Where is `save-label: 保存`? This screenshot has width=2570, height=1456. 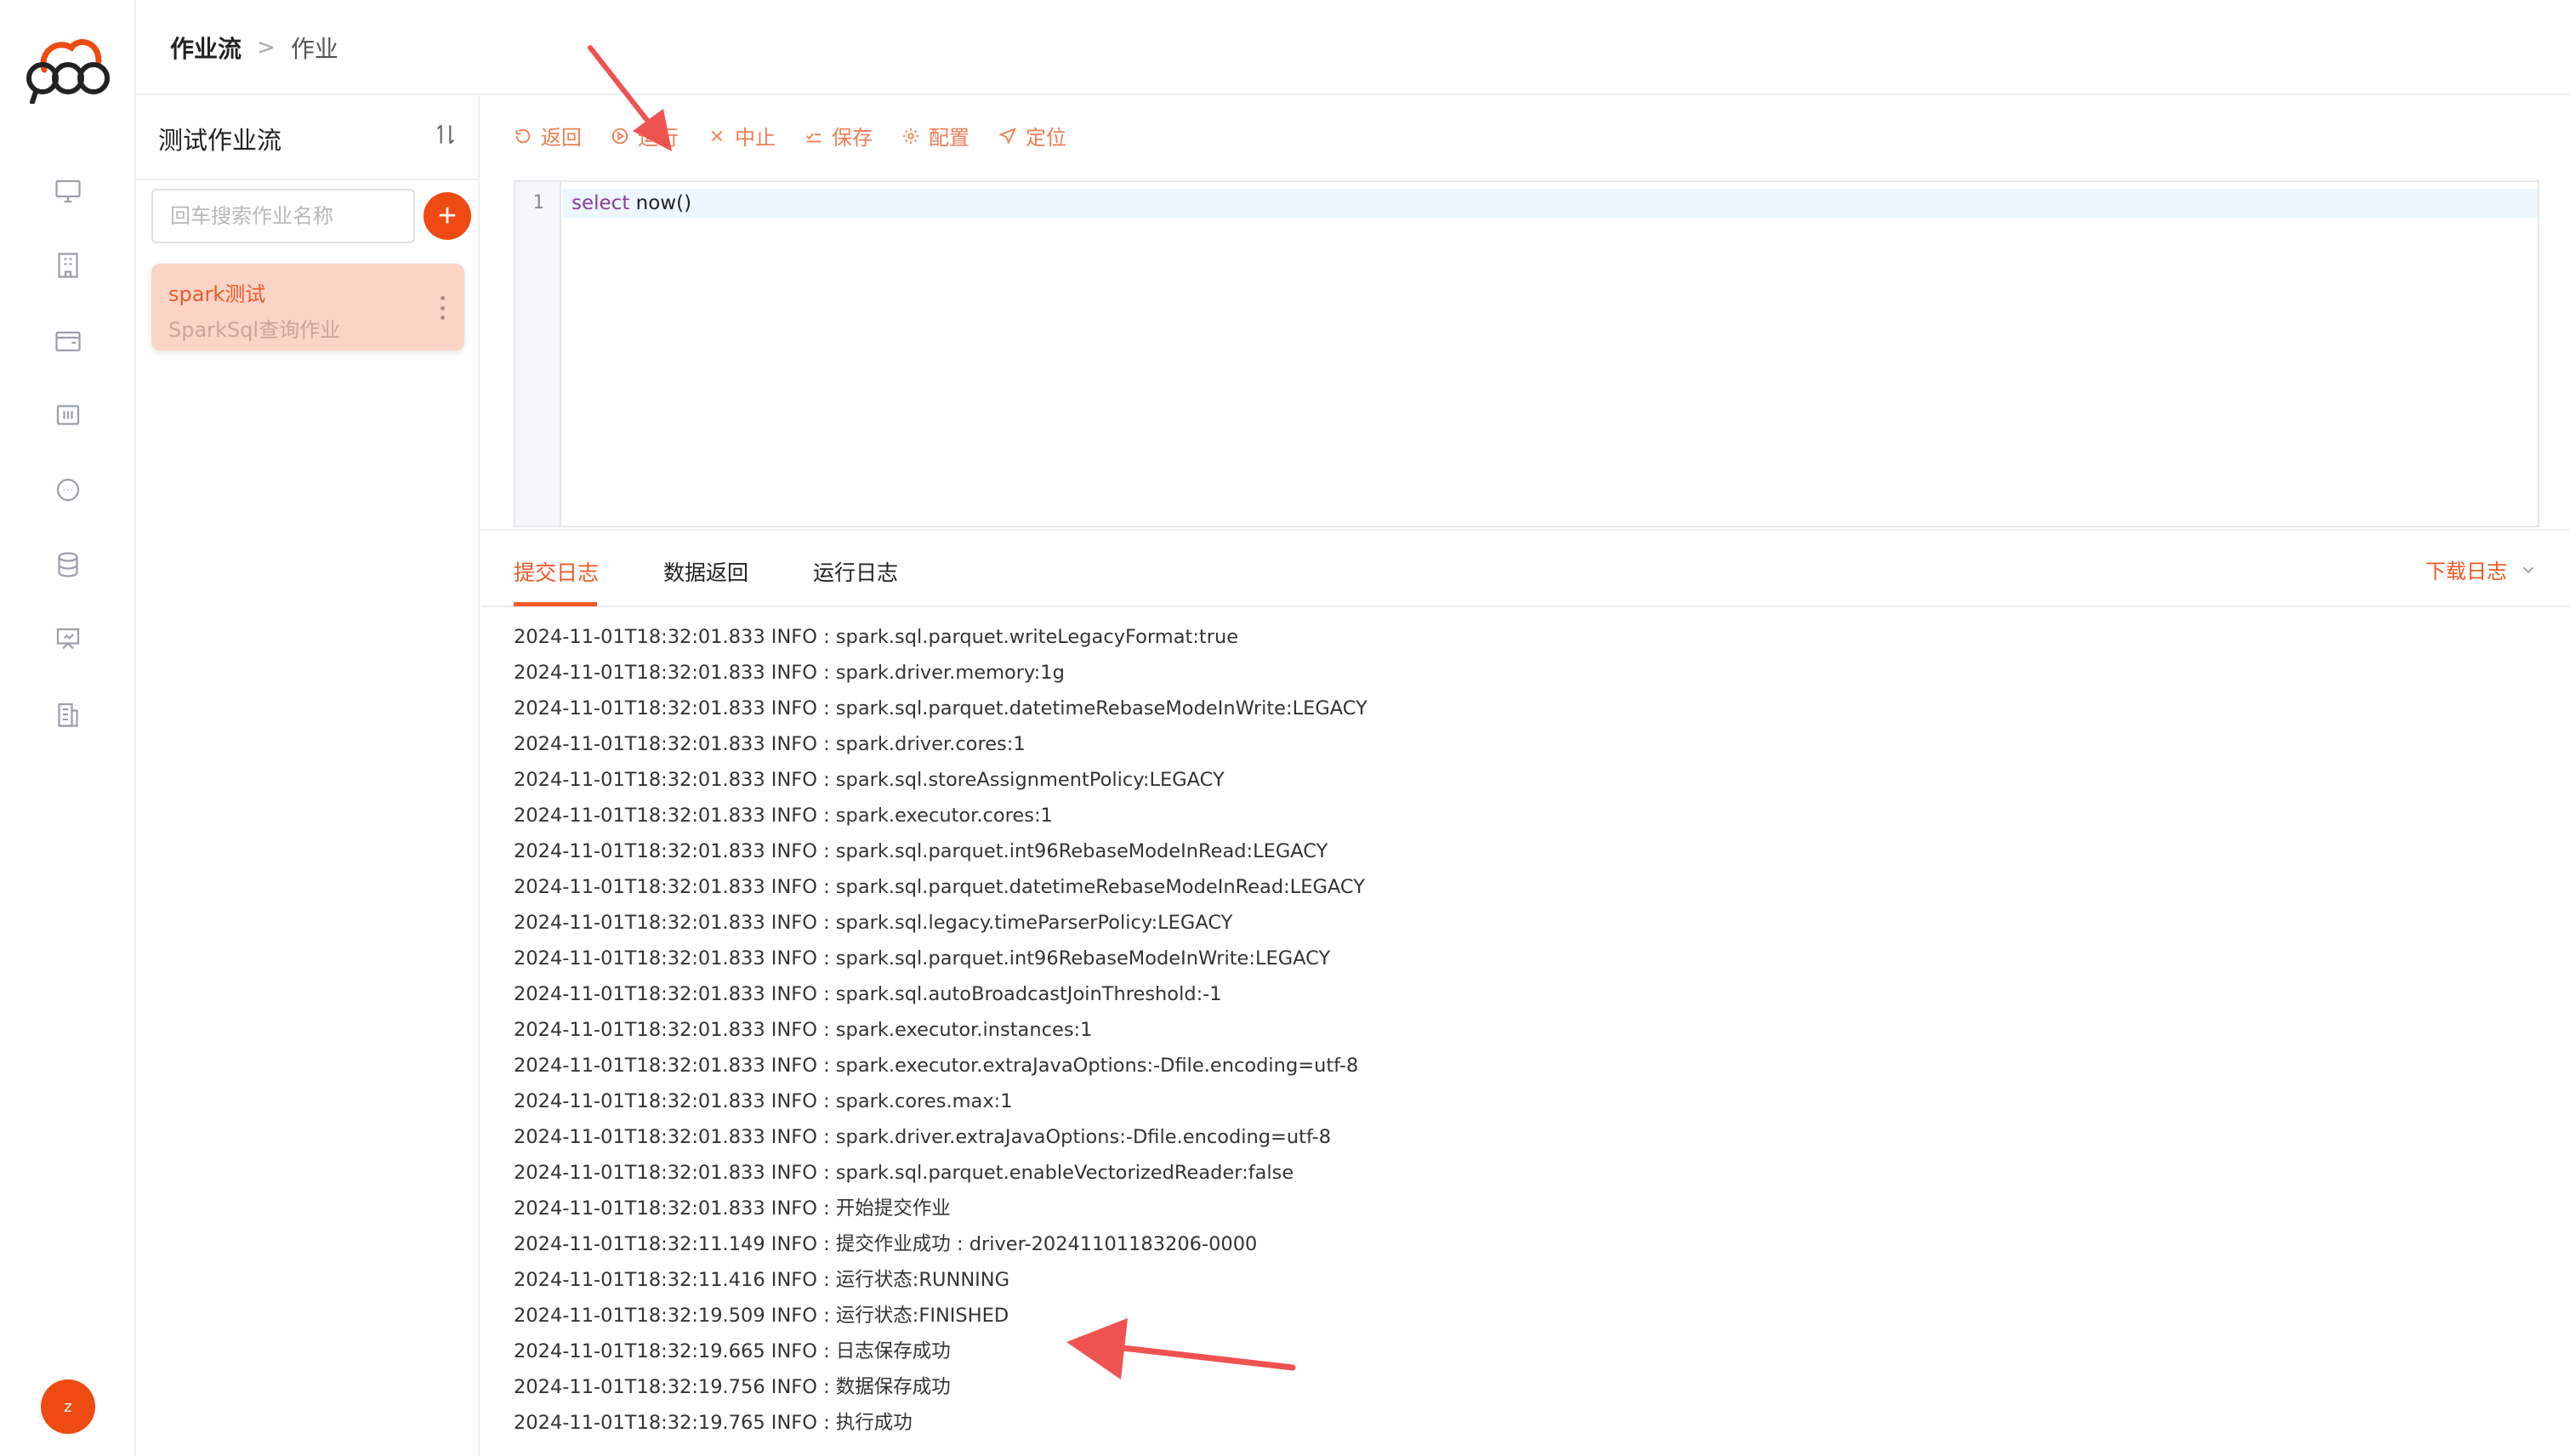 save-label: 保存 is located at coordinates (853, 138).